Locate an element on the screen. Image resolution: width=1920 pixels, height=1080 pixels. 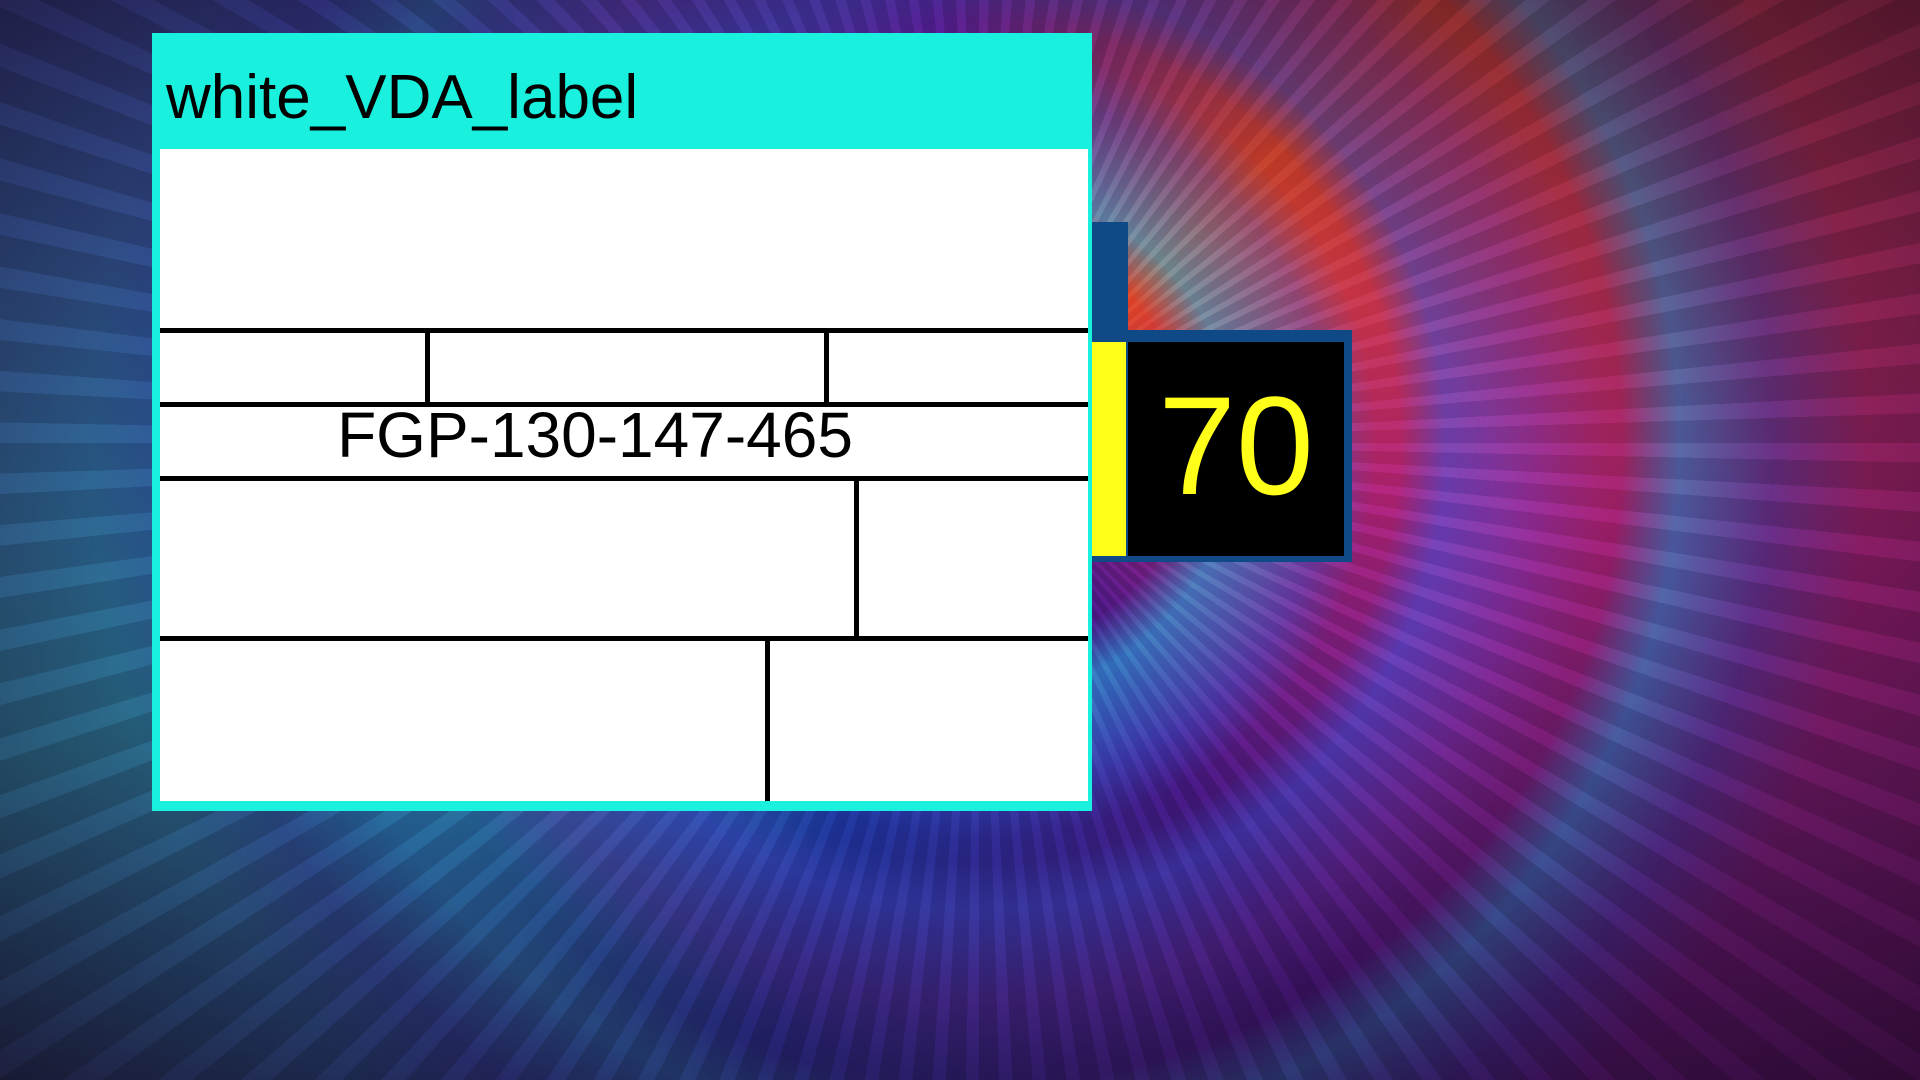
counter-accent-bar is located at coordinates (1109, 449).